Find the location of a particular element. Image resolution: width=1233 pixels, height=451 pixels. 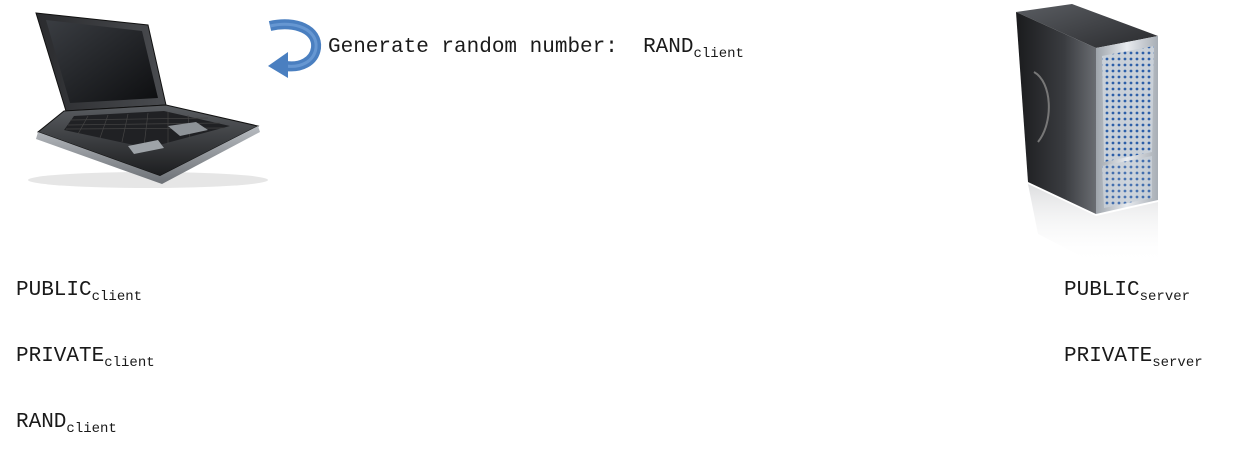

server-public-key-label: PUBLICserver is located at coordinates (1127, 292).